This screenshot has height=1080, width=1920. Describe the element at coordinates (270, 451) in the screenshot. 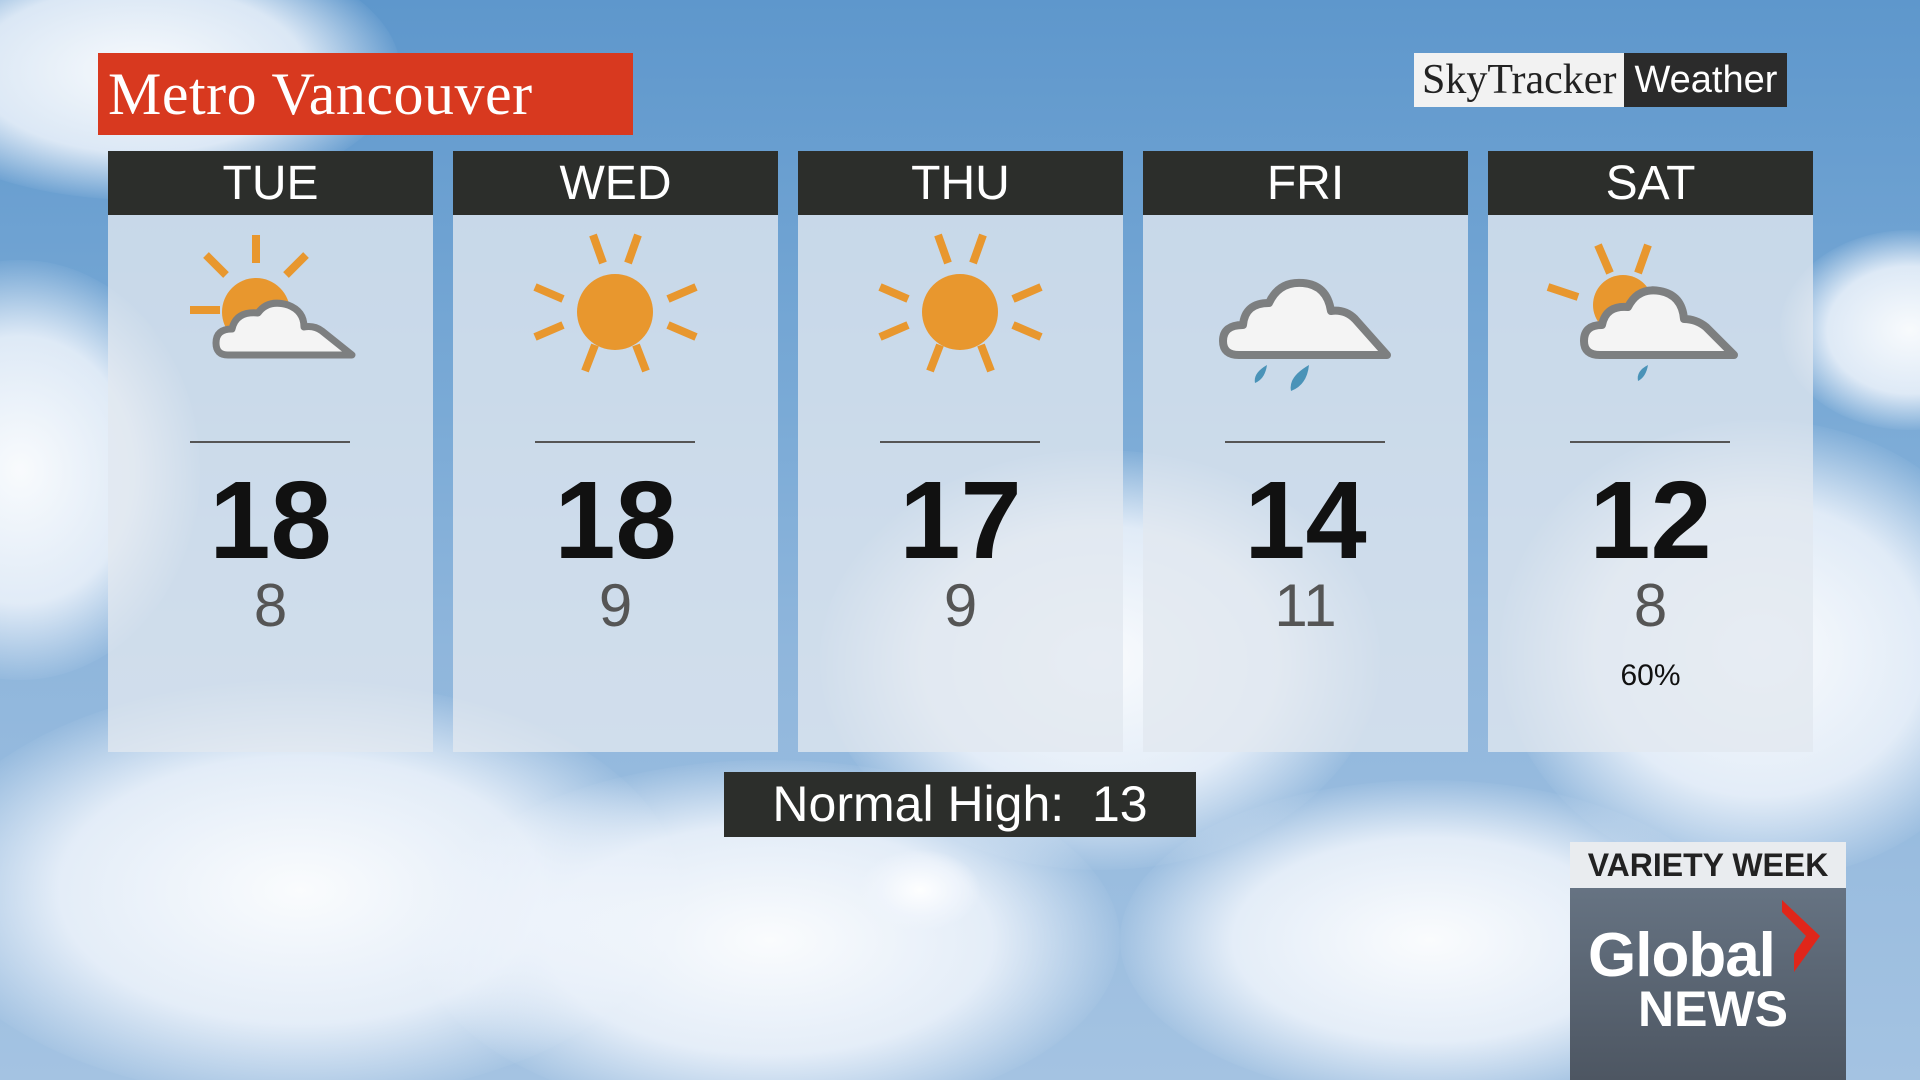

I see `forecast-day-tue: TUE 18 8` at that location.